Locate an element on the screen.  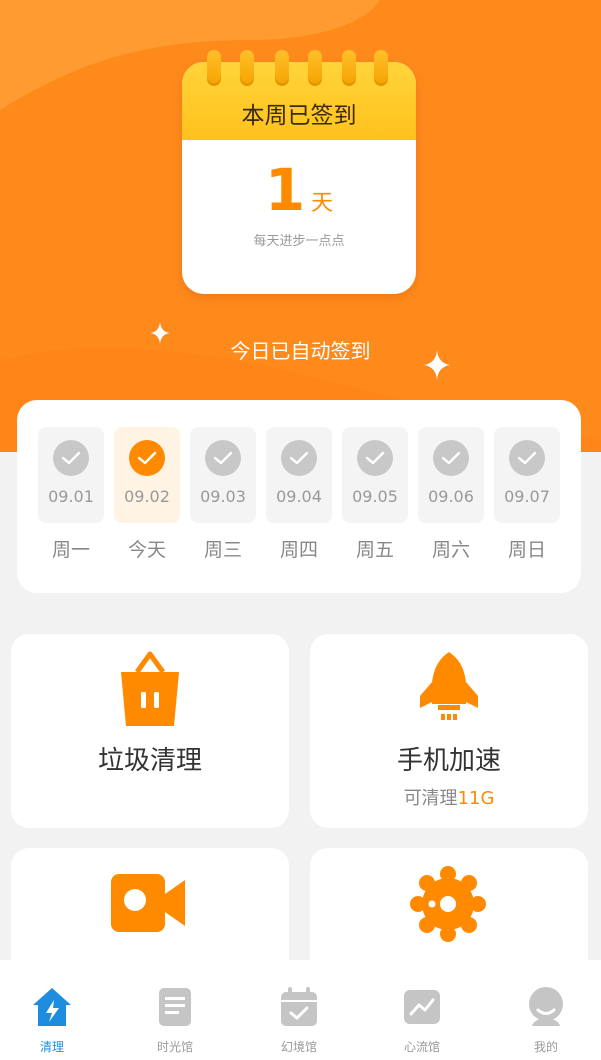
tab-flow-hall: 心流馆 is located at coordinates (422, 1010).